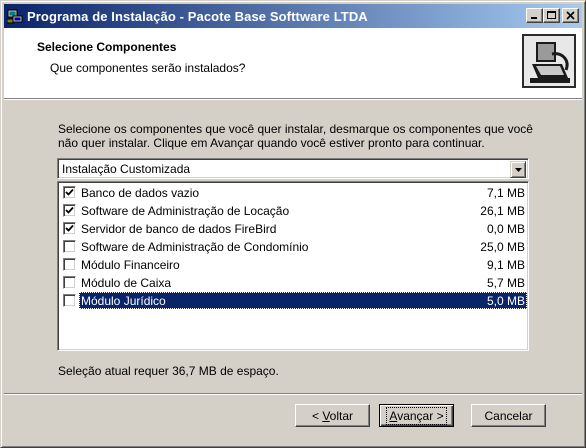  I want to click on setup-computer-icon, so click(549, 61).